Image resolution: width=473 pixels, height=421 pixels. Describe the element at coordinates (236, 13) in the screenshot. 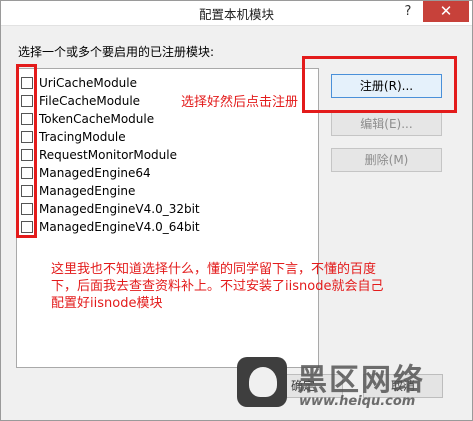

I see `title-bar: 配置本机模块 ? ✕` at that location.